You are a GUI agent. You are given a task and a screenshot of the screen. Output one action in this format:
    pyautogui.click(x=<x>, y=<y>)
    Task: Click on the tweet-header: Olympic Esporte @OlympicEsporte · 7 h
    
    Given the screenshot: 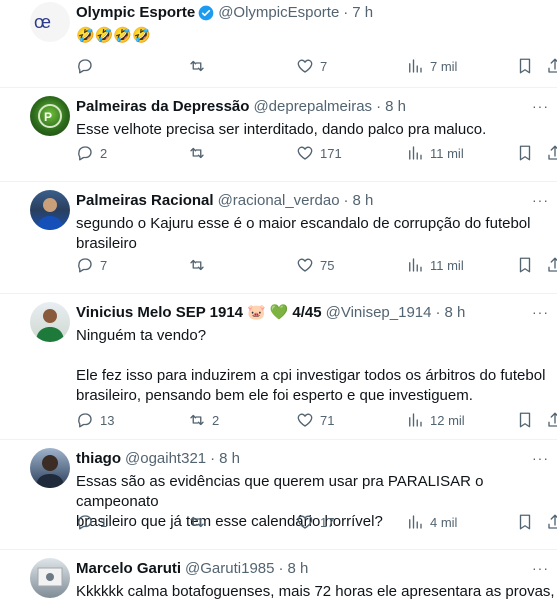 What is the action you would take?
    pyautogui.click(x=316, y=13)
    